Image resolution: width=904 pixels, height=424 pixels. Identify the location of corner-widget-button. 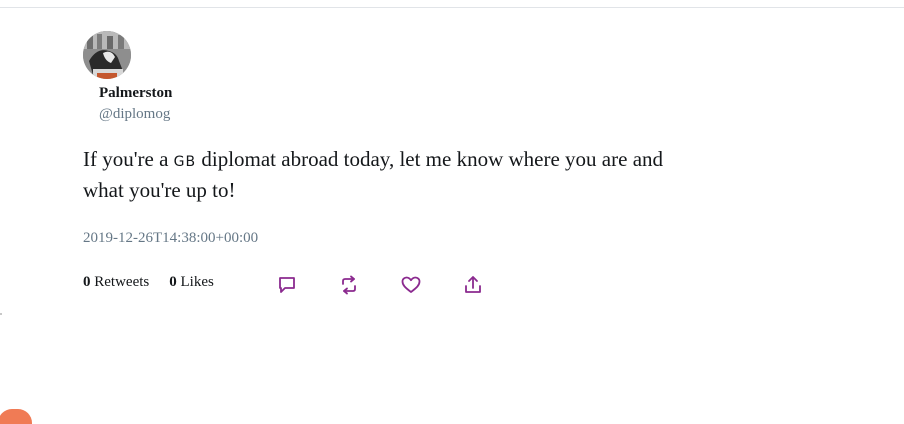
(16, 416).